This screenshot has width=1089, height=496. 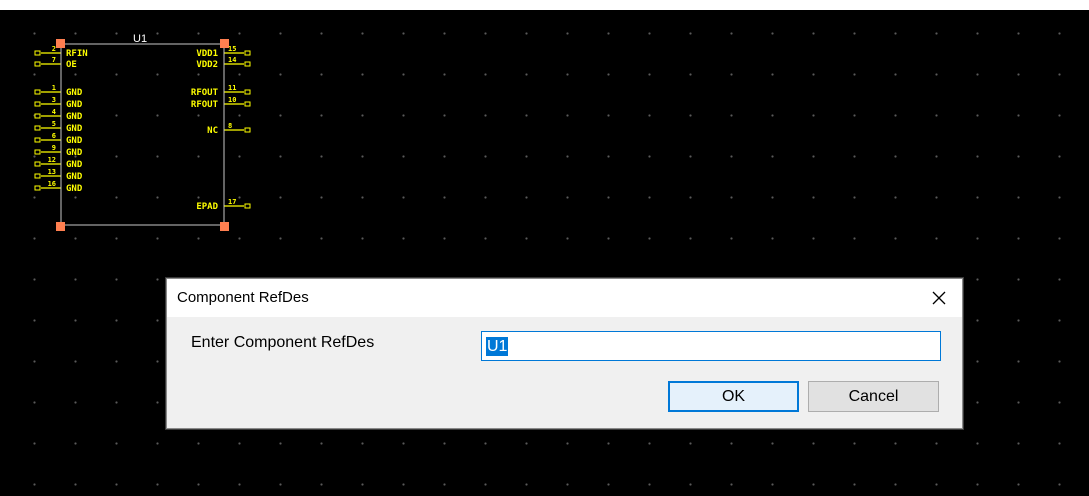 I want to click on pin-name-left-7: GND, so click(x=74, y=153).